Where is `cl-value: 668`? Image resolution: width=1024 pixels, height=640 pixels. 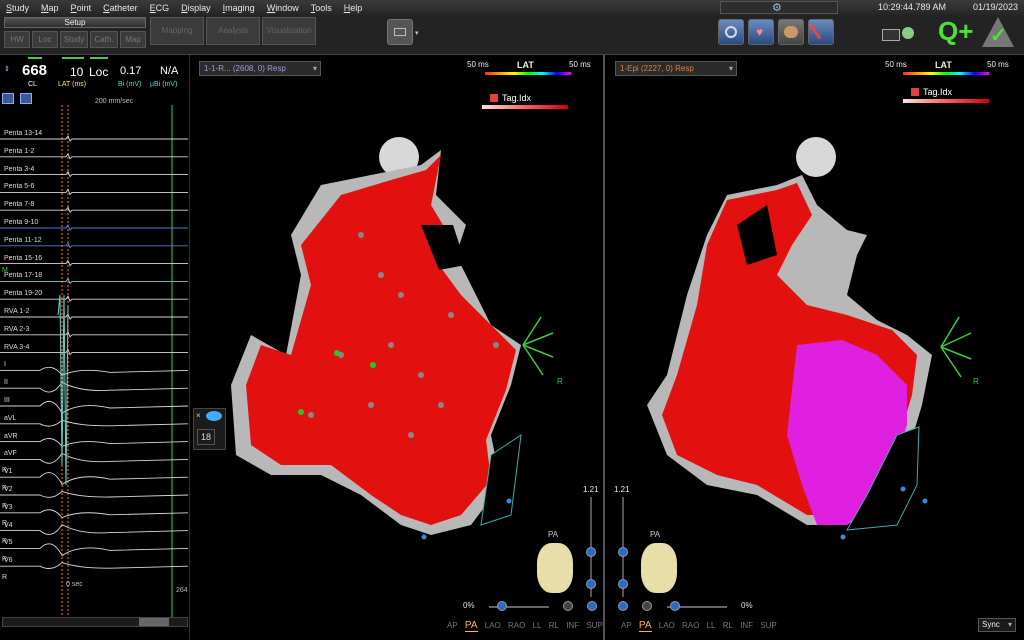
cl-value: 668 is located at coordinates (35, 70).